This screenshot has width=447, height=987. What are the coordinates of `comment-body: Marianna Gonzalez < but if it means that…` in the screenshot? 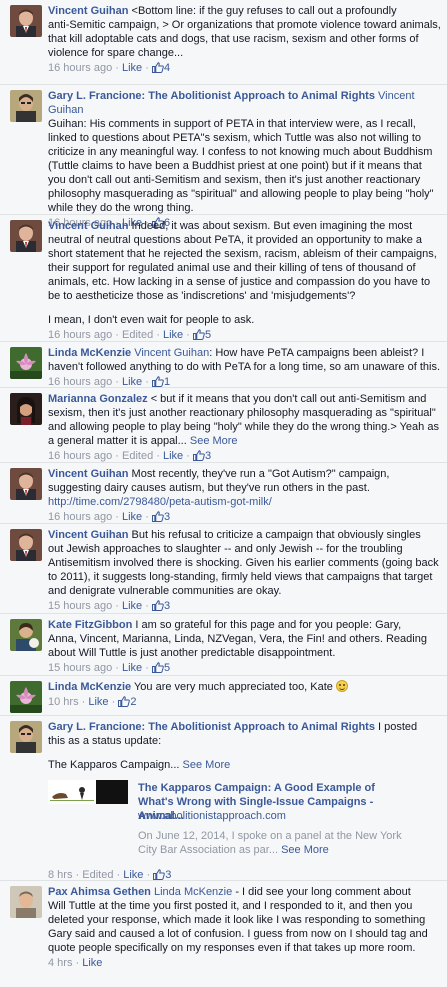 It's located at (244, 420).